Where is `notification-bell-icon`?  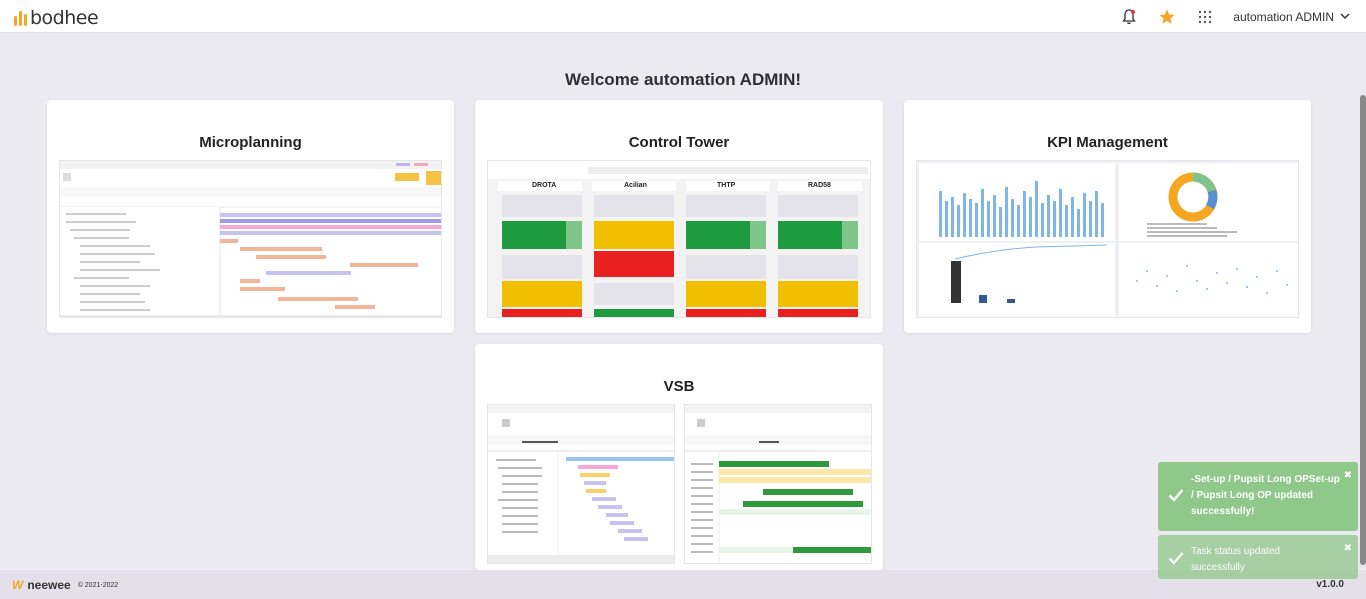
notification-bell-icon is located at coordinates (1129, 17).